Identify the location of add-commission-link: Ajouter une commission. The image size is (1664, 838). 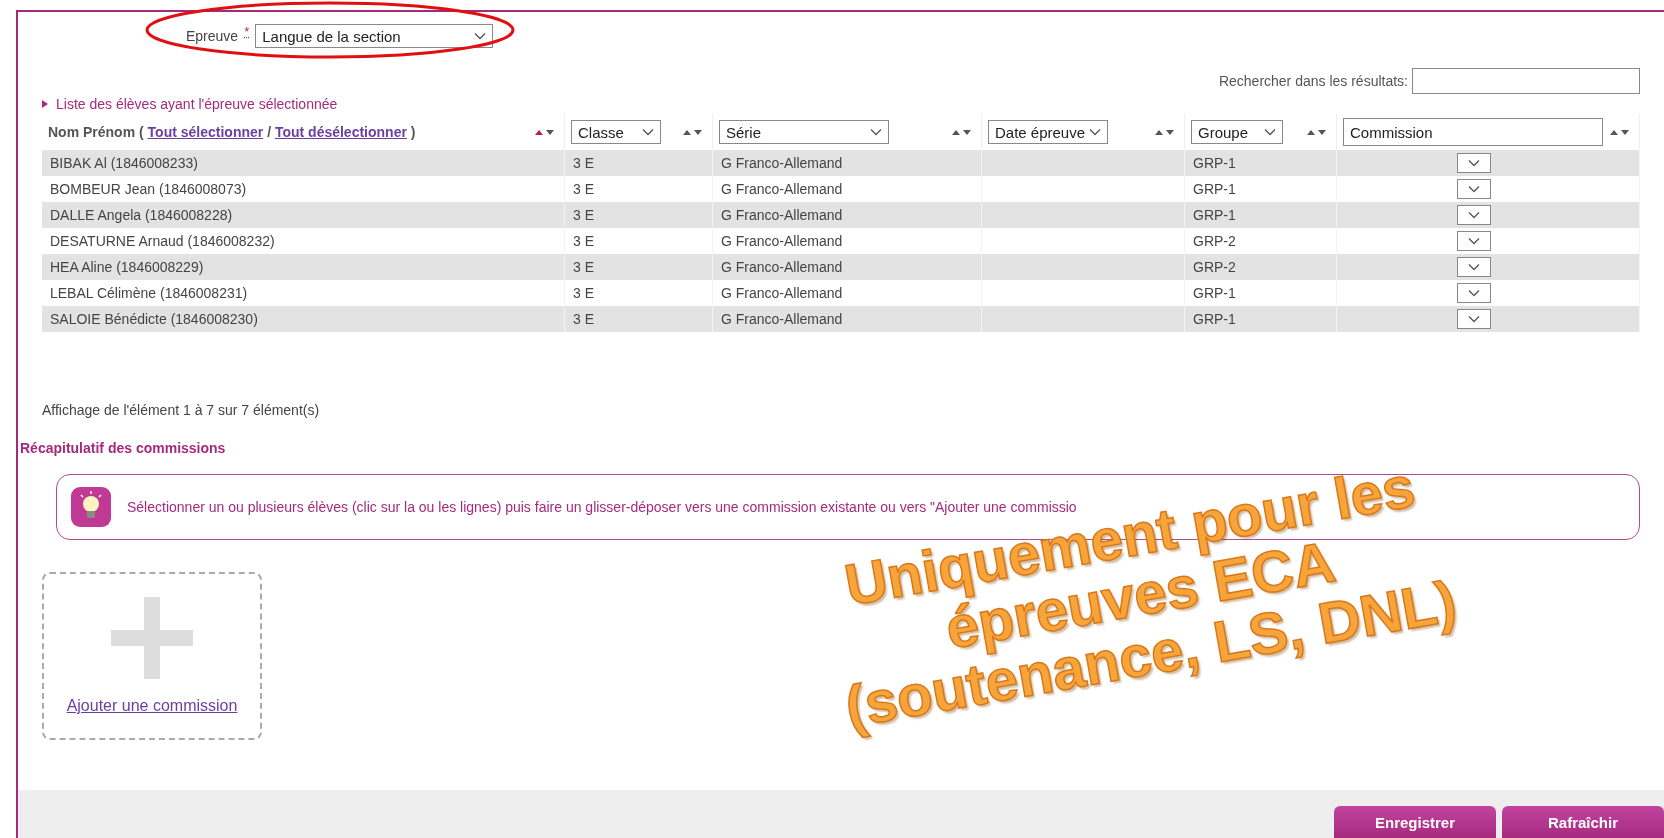
(152, 706).